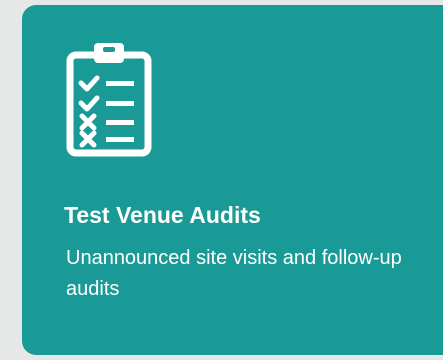  I want to click on card-title: Test Venue Audits, so click(162, 215).